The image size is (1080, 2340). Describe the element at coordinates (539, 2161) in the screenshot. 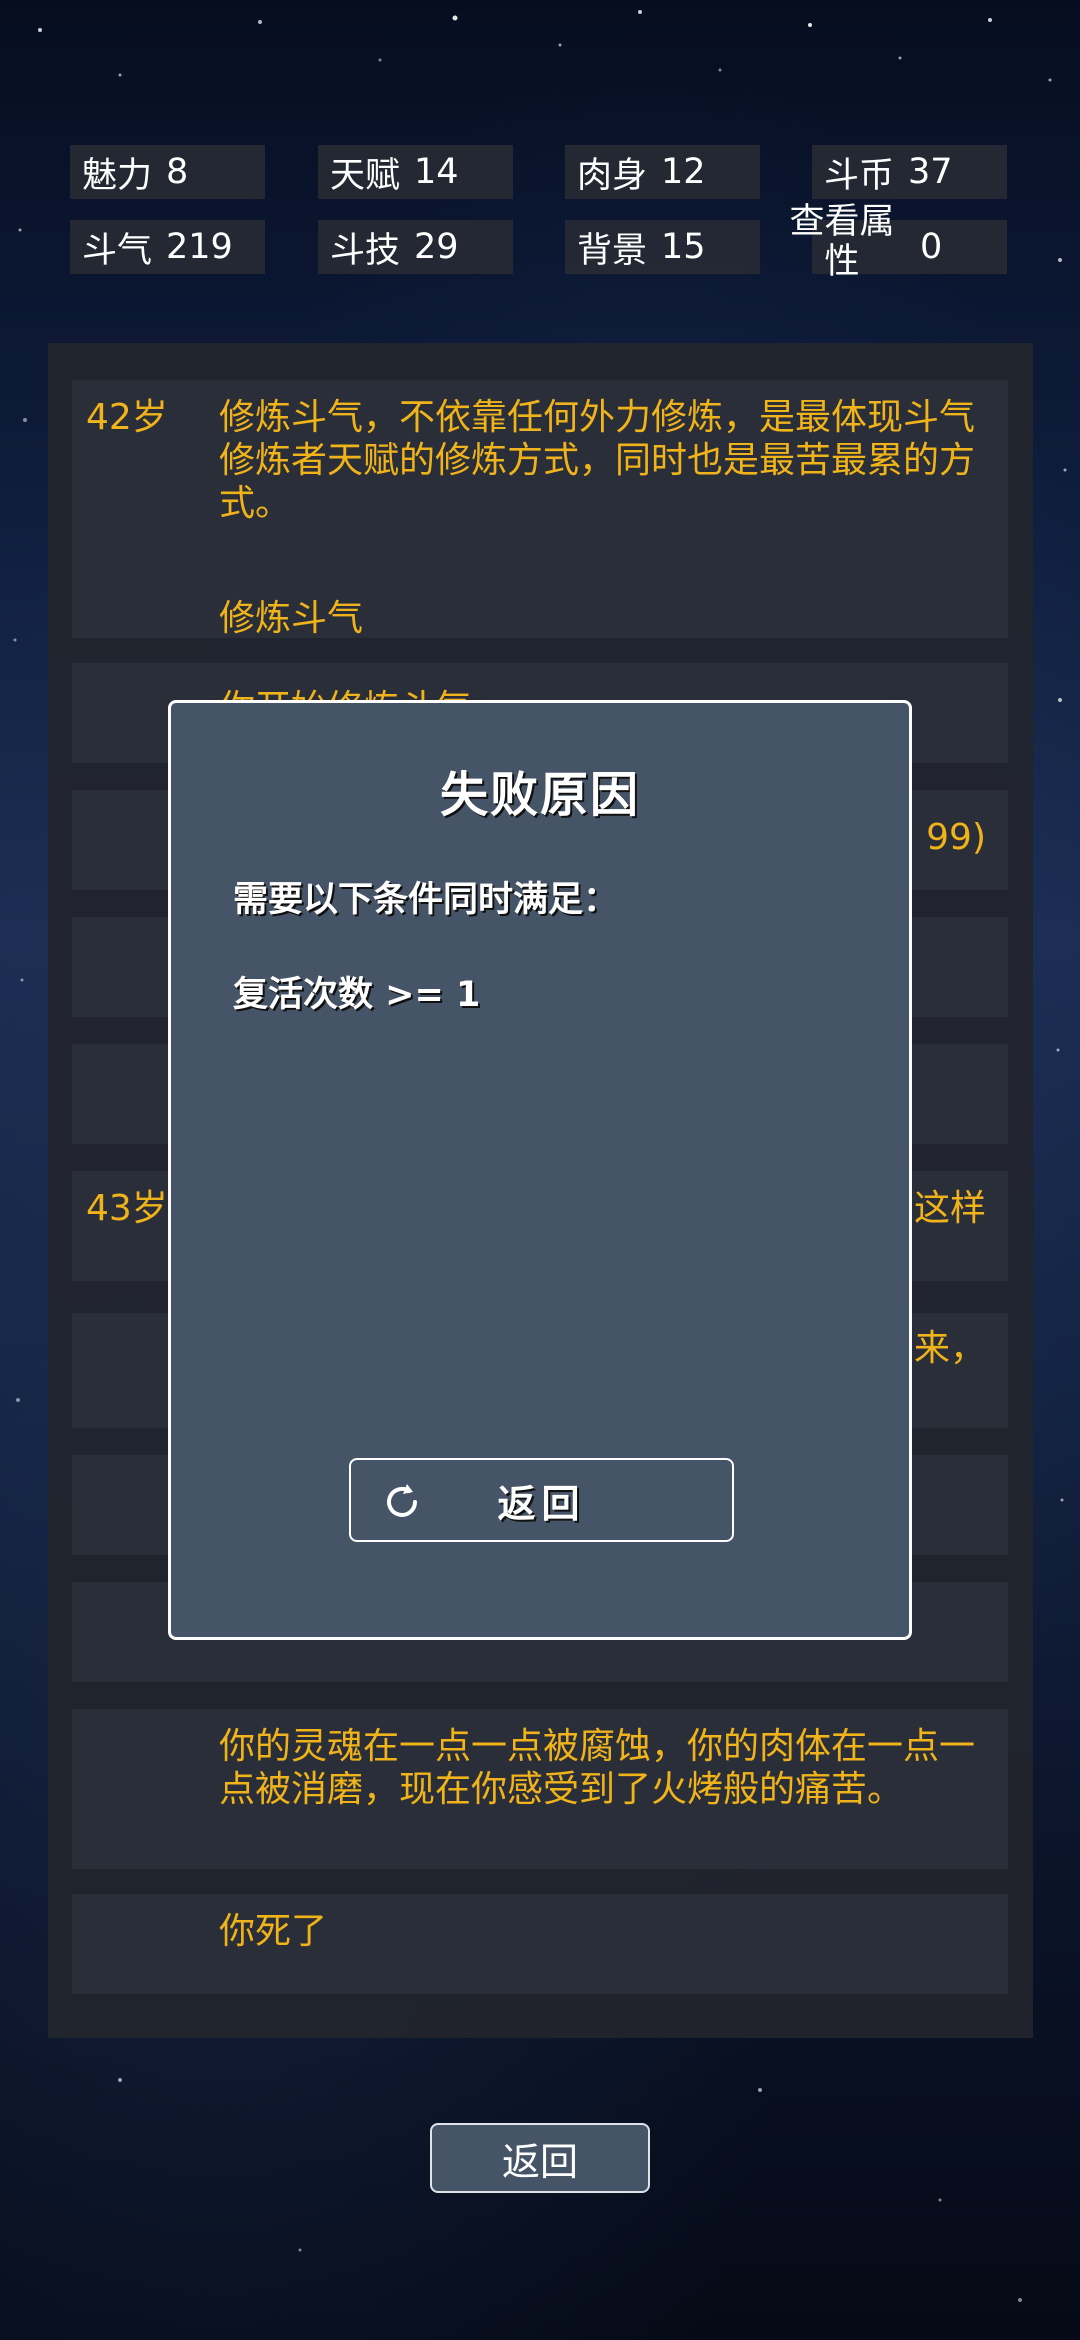

I see `return-button-label: 返回` at that location.